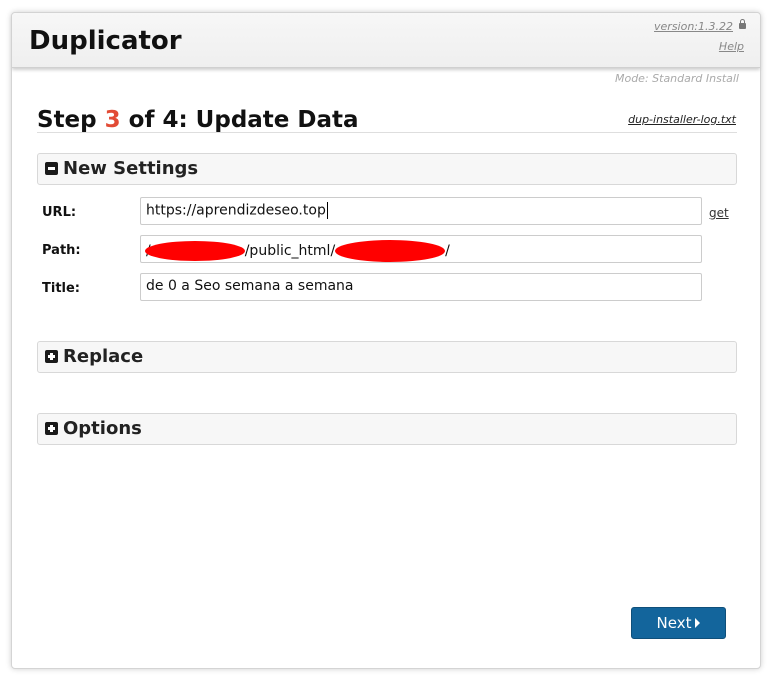 This screenshot has width=781, height=682. I want to click on title-value: de 0 a Seo semana a semana, so click(250, 286).